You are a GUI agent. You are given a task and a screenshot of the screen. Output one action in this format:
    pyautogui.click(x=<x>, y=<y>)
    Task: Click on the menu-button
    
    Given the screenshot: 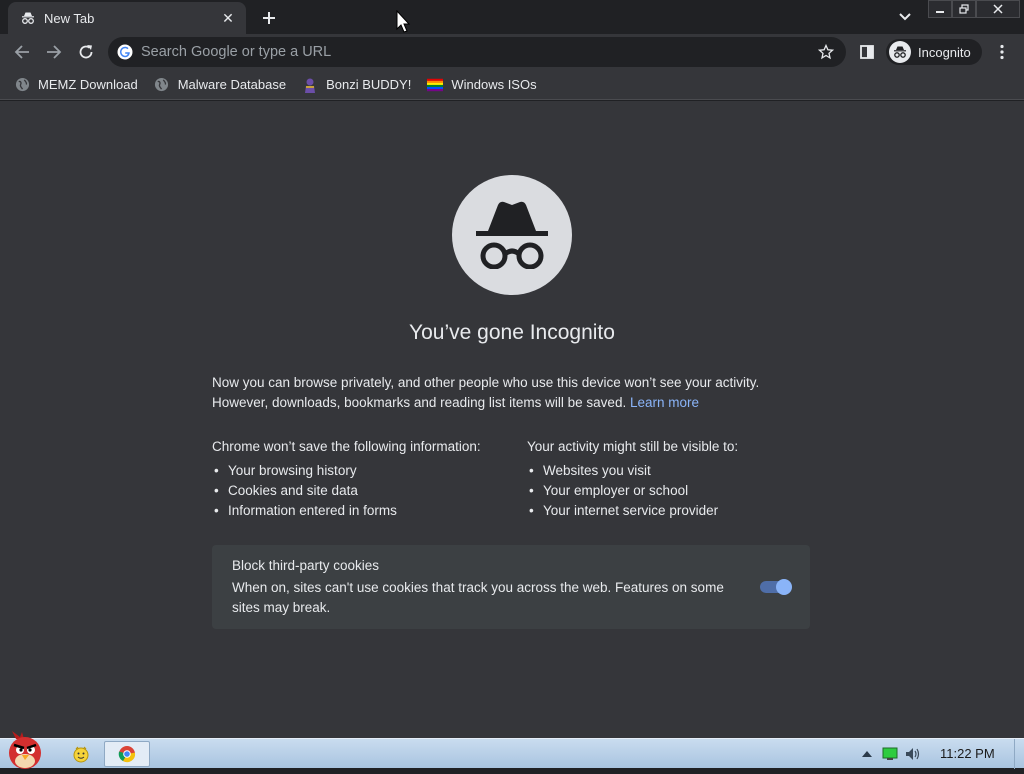 What is the action you would take?
    pyautogui.click(x=1002, y=52)
    